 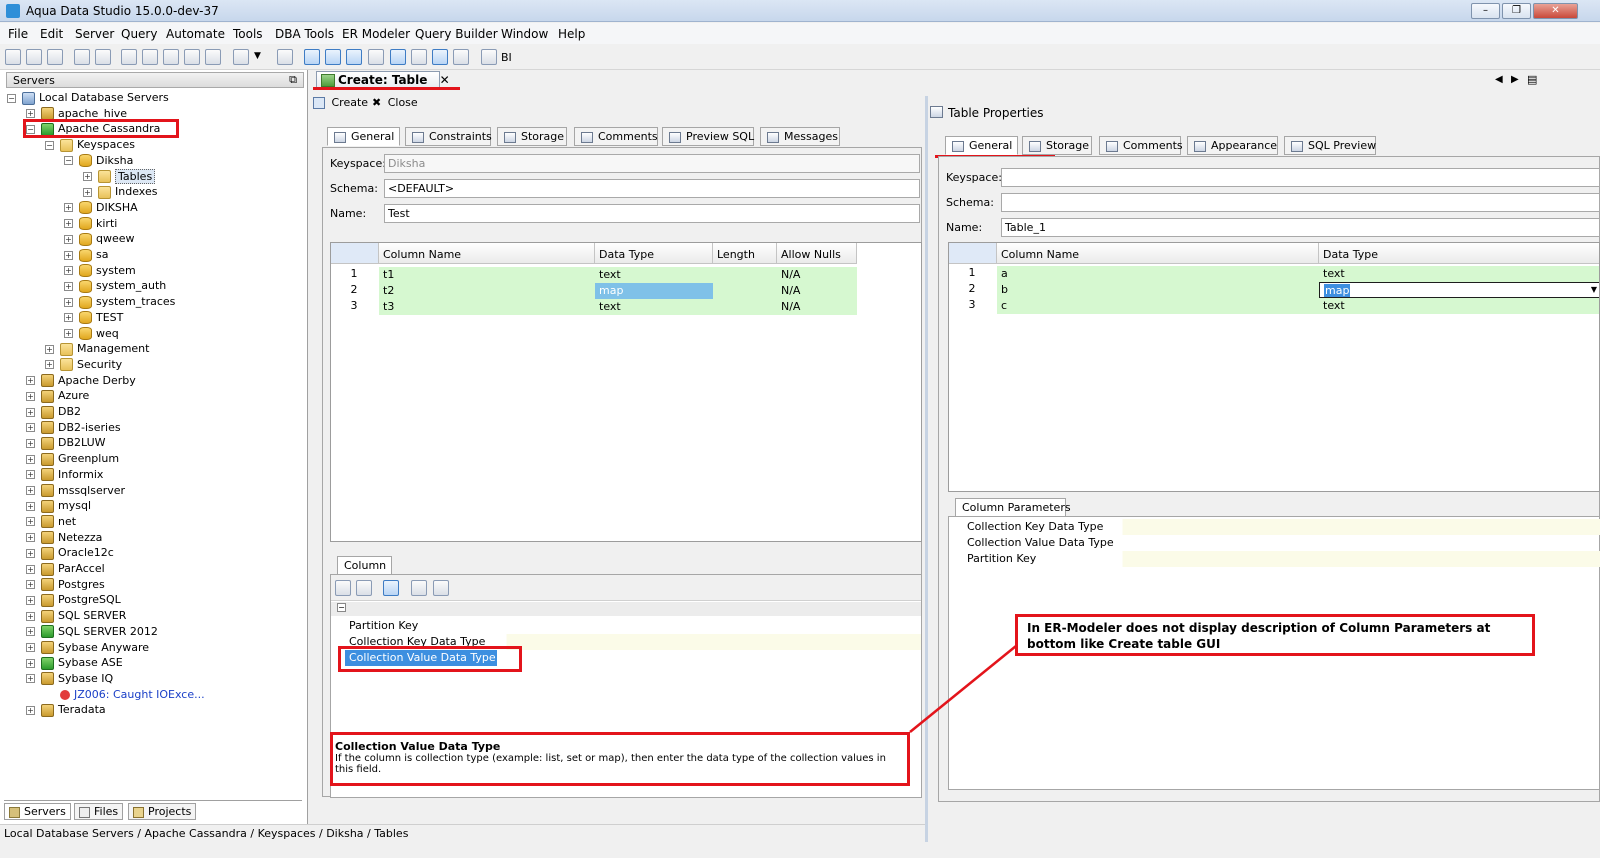 What do you see at coordinates (1281, 527) in the screenshot?
I see `param-collection-key-data-type: Collection Key Data Type` at bounding box center [1281, 527].